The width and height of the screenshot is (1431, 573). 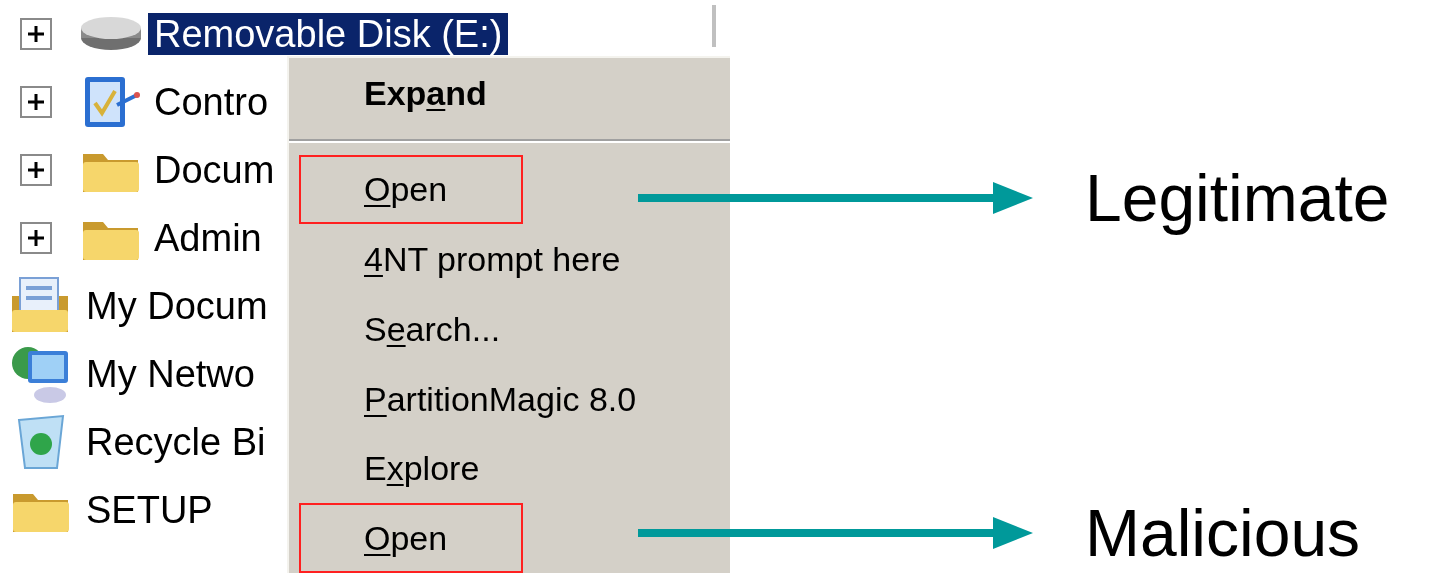 I want to click on annotation-label: Legitimate, so click(x=1237, y=198).